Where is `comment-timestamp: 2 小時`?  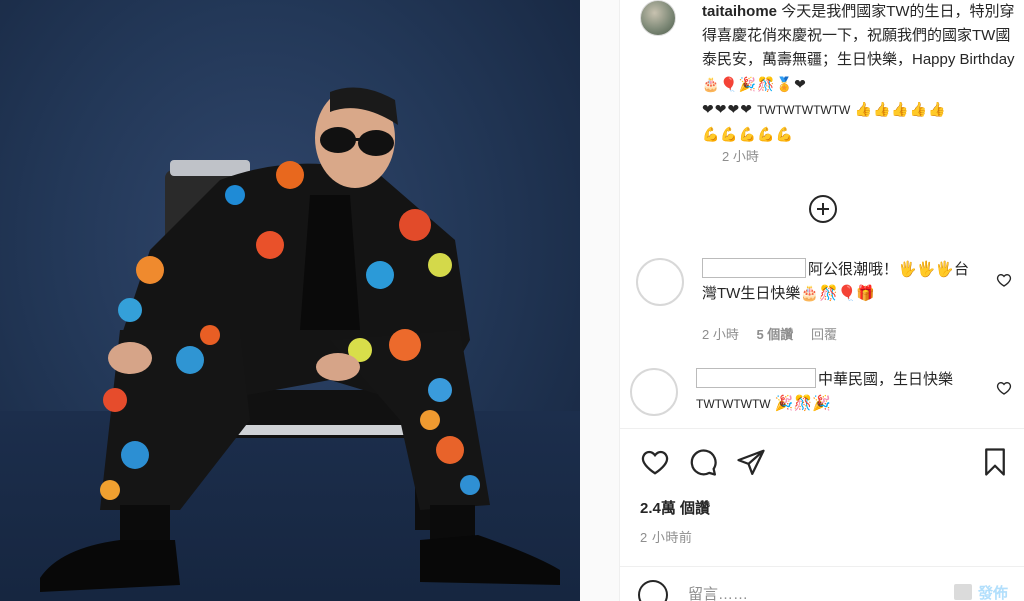
comment-timestamp: 2 小時 is located at coordinates (720, 334).